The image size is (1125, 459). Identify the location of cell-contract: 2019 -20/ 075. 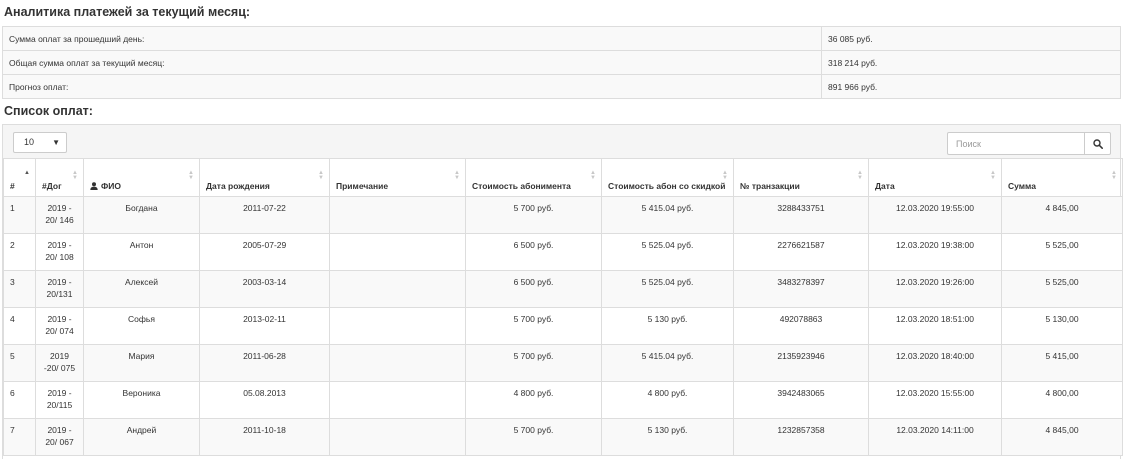
(59, 363).